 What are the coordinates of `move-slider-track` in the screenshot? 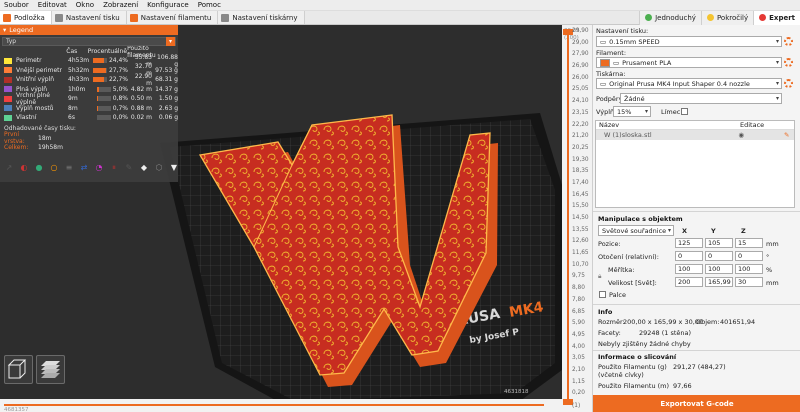 It's located at (274, 405).